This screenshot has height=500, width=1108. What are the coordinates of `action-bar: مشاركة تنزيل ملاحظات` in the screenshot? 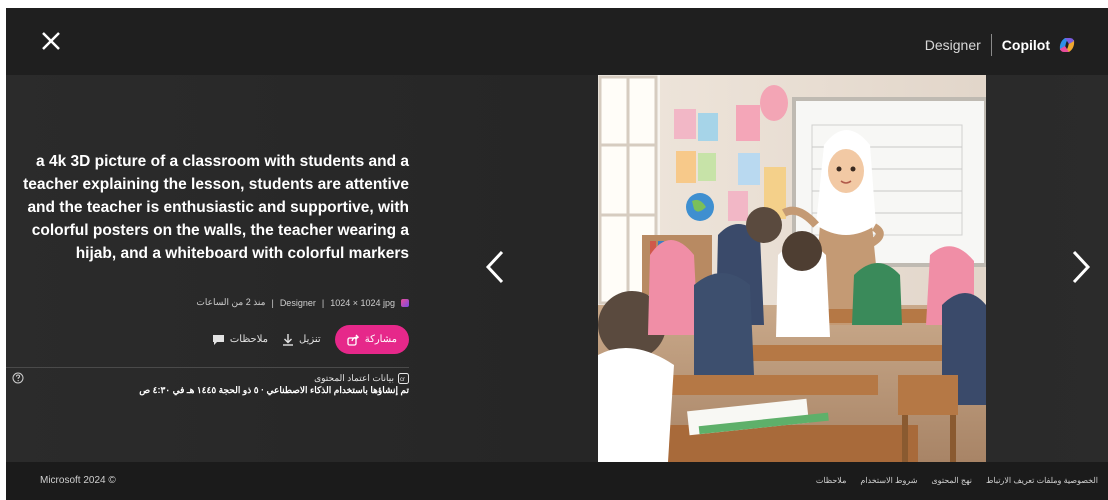 It's located at (310, 339).